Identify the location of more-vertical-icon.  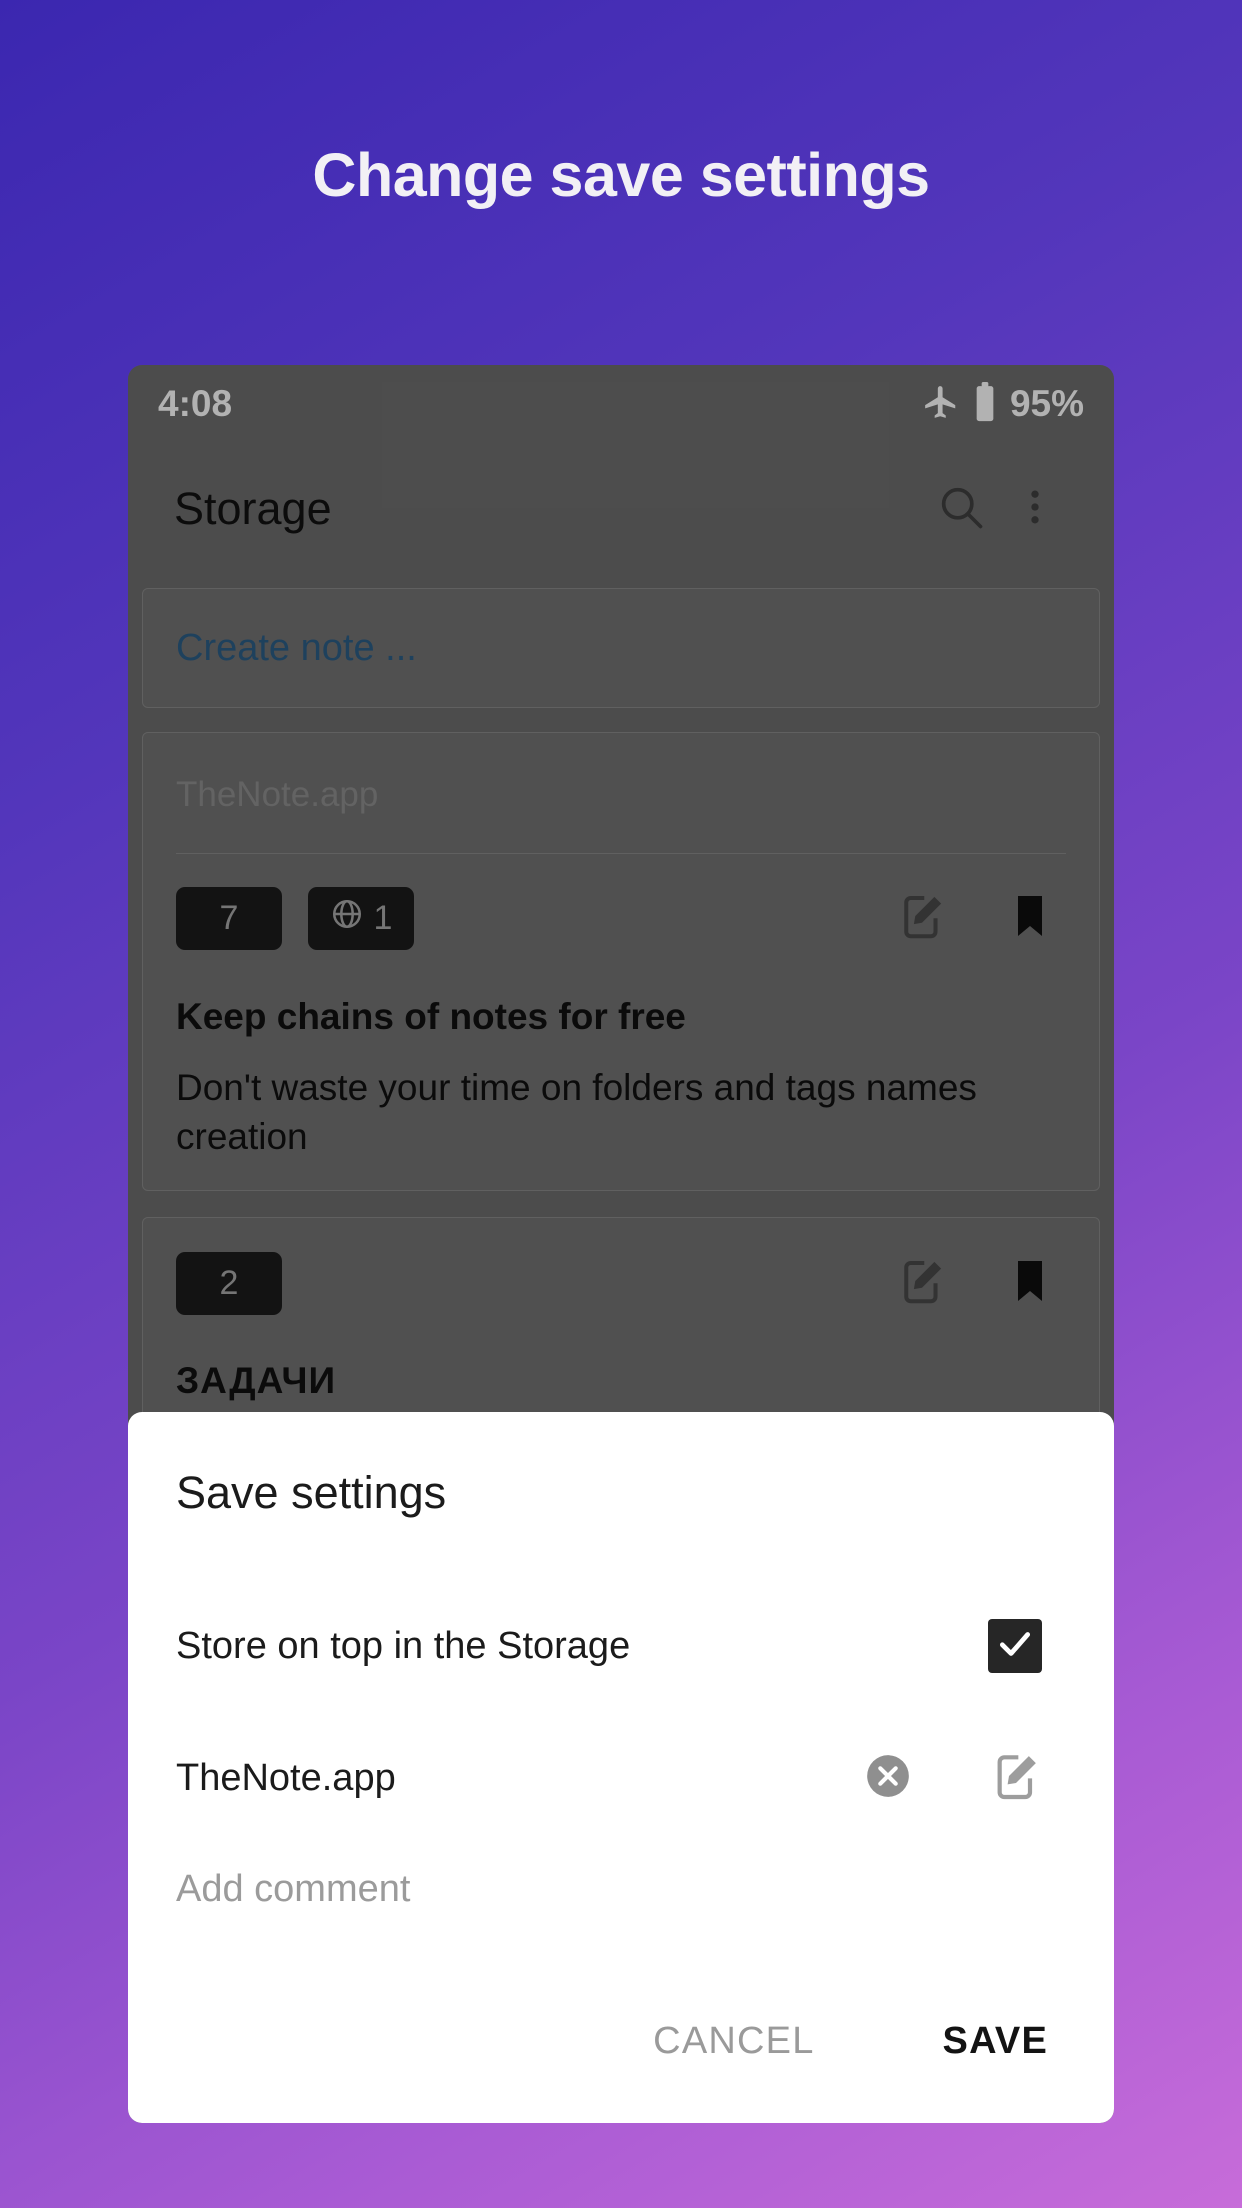
(1035, 509).